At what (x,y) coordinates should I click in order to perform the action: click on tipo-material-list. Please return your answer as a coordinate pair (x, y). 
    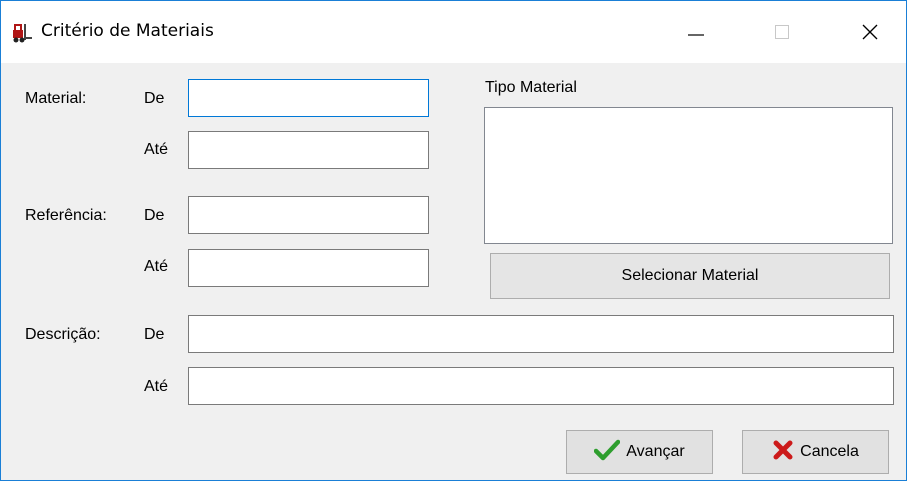
    Looking at the image, I should click on (688, 175).